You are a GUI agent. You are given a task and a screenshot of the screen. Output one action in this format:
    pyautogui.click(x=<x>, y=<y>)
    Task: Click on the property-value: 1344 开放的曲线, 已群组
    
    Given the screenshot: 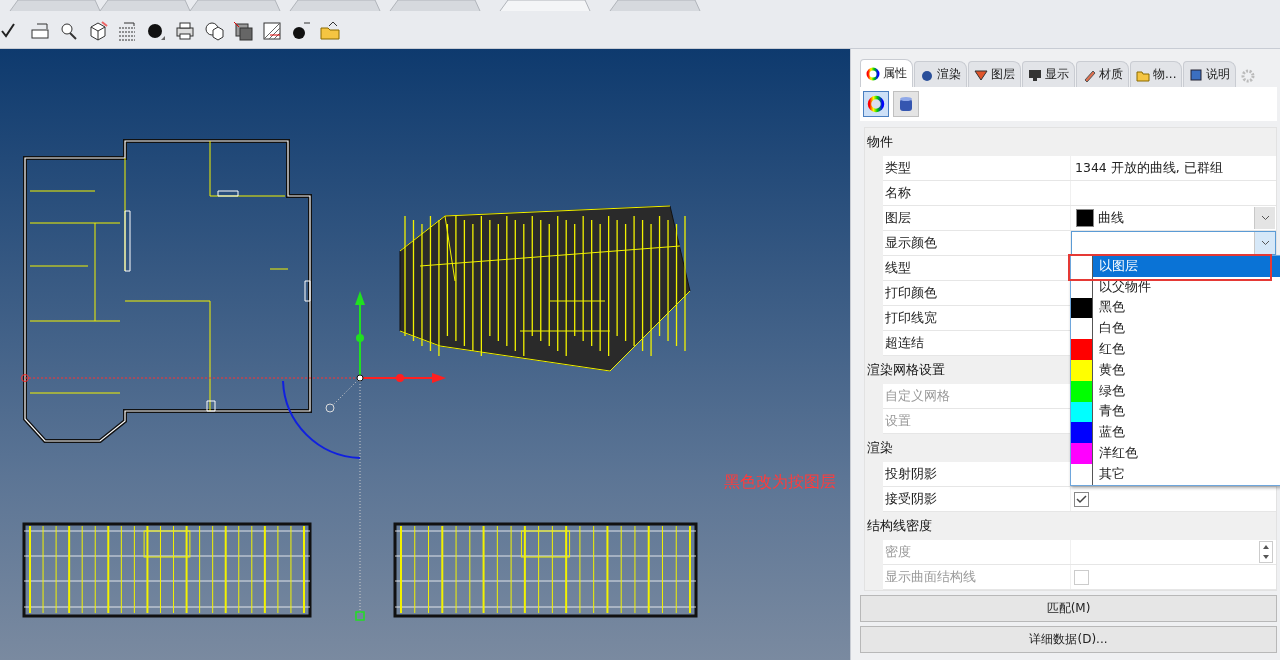 What is the action you would take?
    pyautogui.click(x=1173, y=168)
    